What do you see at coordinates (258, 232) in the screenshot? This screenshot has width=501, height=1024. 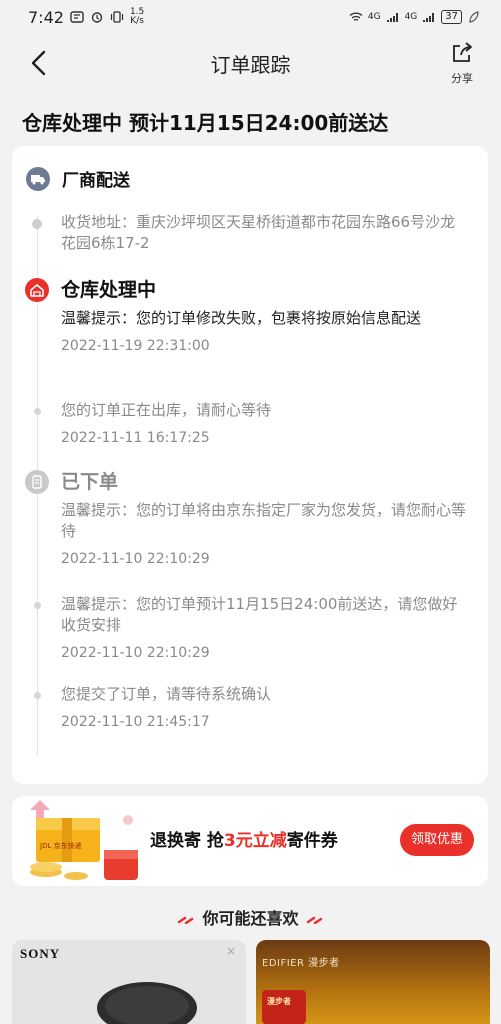 I see `shipping-address: 收货地址：重庆沙坪坝区天星桥街道都市花园东路66号沙龙花园6栋17-2` at bounding box center [258, 232].